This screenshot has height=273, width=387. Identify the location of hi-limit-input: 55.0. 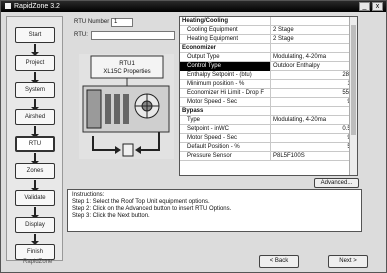
(313, 93).